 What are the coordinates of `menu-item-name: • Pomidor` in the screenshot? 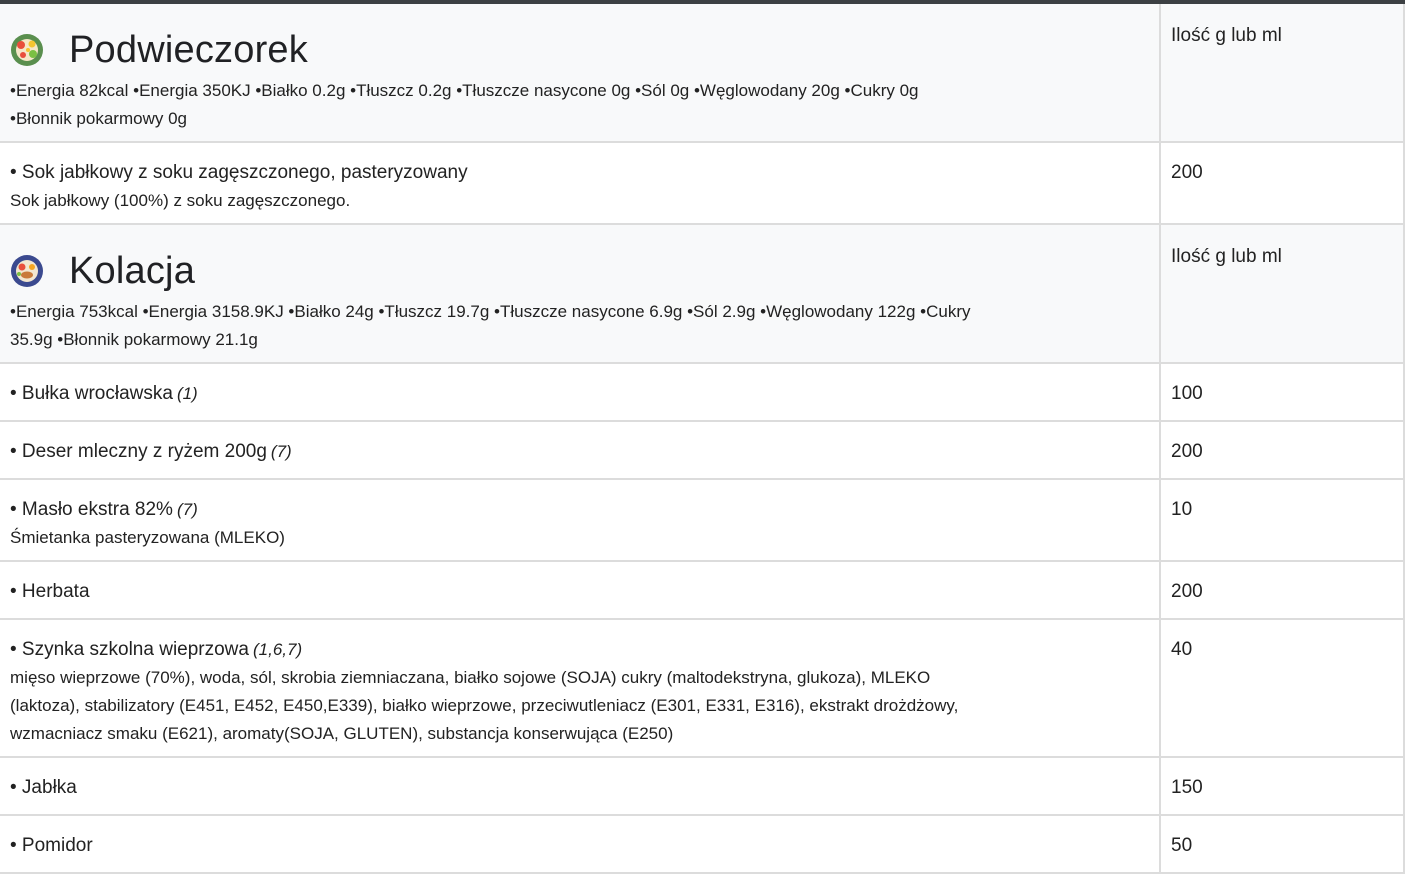 It's located at (579, 846).